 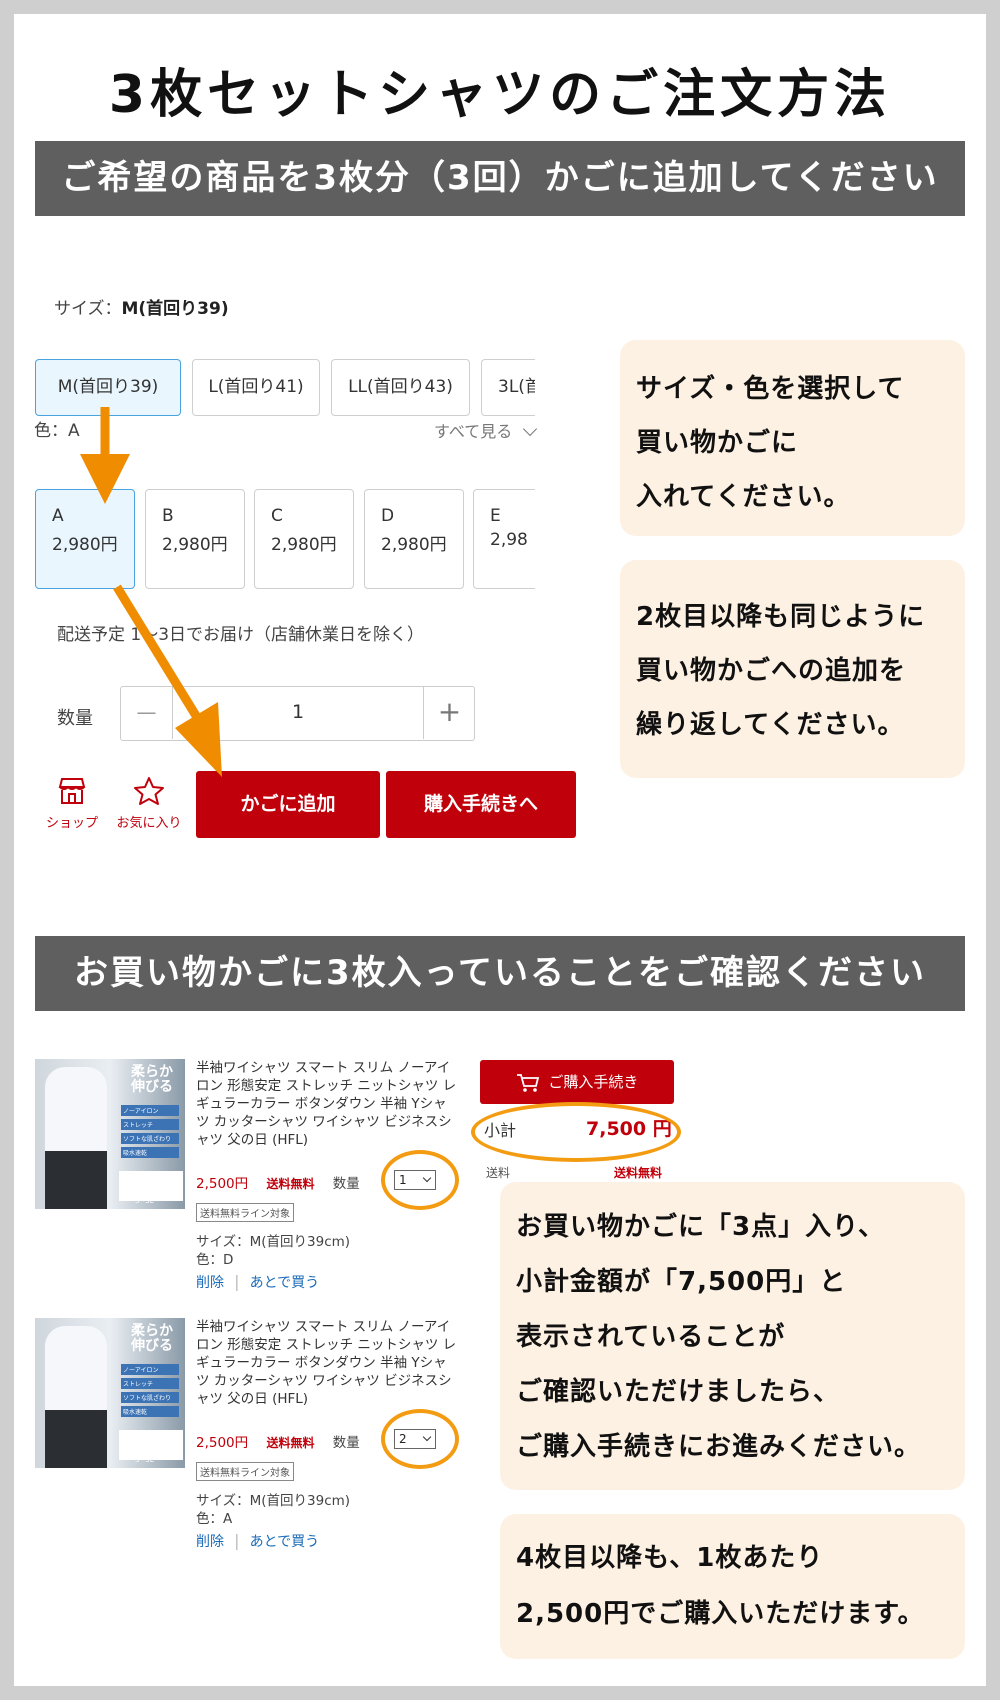 What do you see at coordinates (681, 1282) in the screenshot?
I see `note-line: 小計金額が「7,500円」と` at bounding box center [681, 1282].